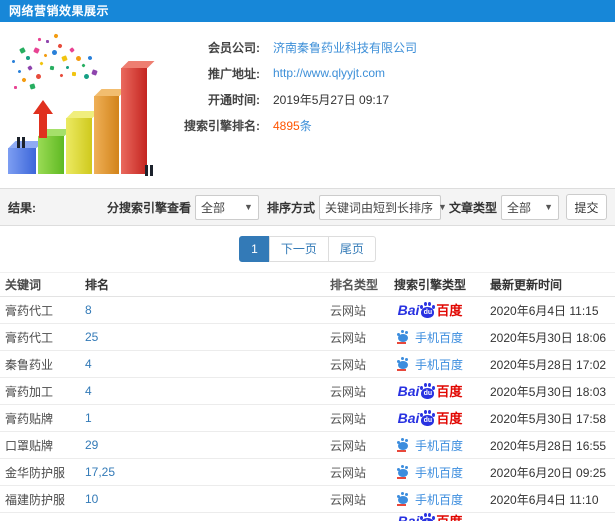 Image resolution: width=615 pixels, height=521 pixels. Describe the element at coordinates (23, 285) in the screenshot. I see `header-keyword: 关键词` at that location.